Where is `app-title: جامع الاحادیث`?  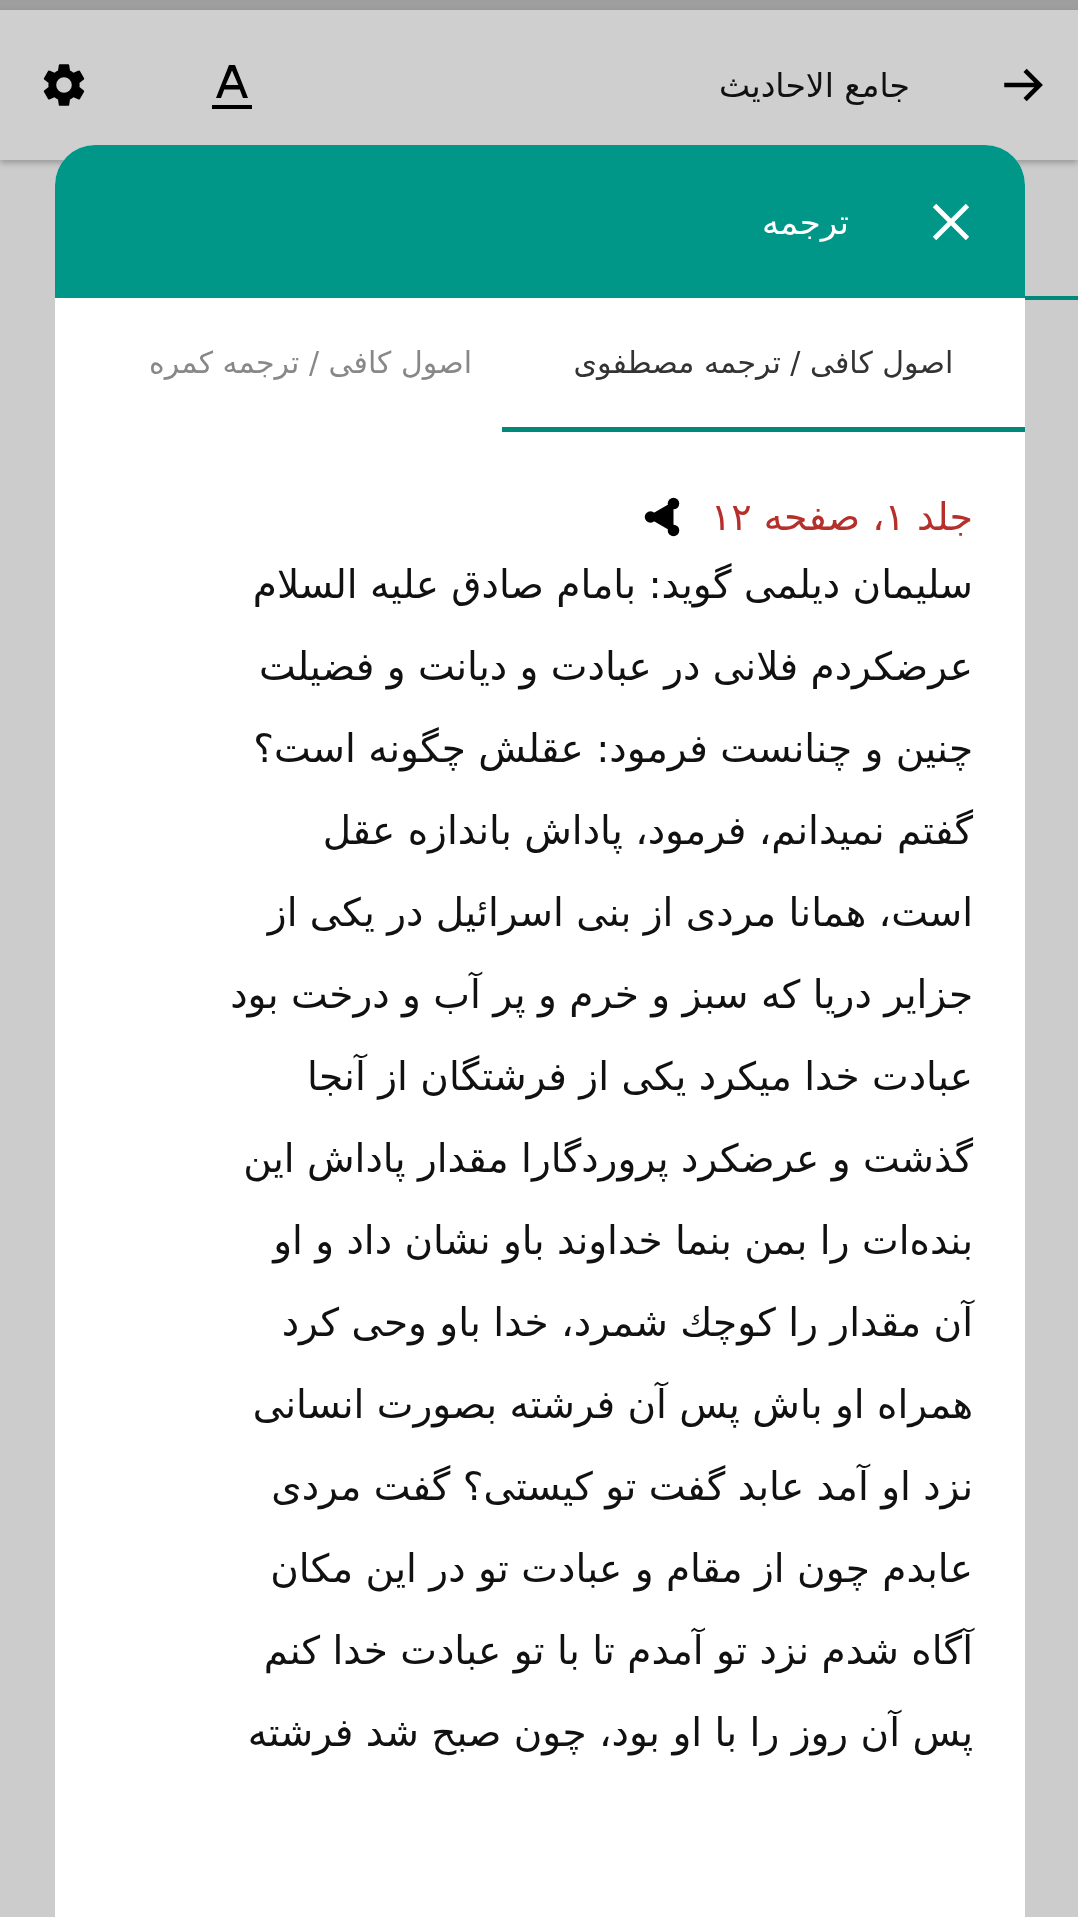 app-title: جامع الاحادیث is located at coordinates (814, 85).